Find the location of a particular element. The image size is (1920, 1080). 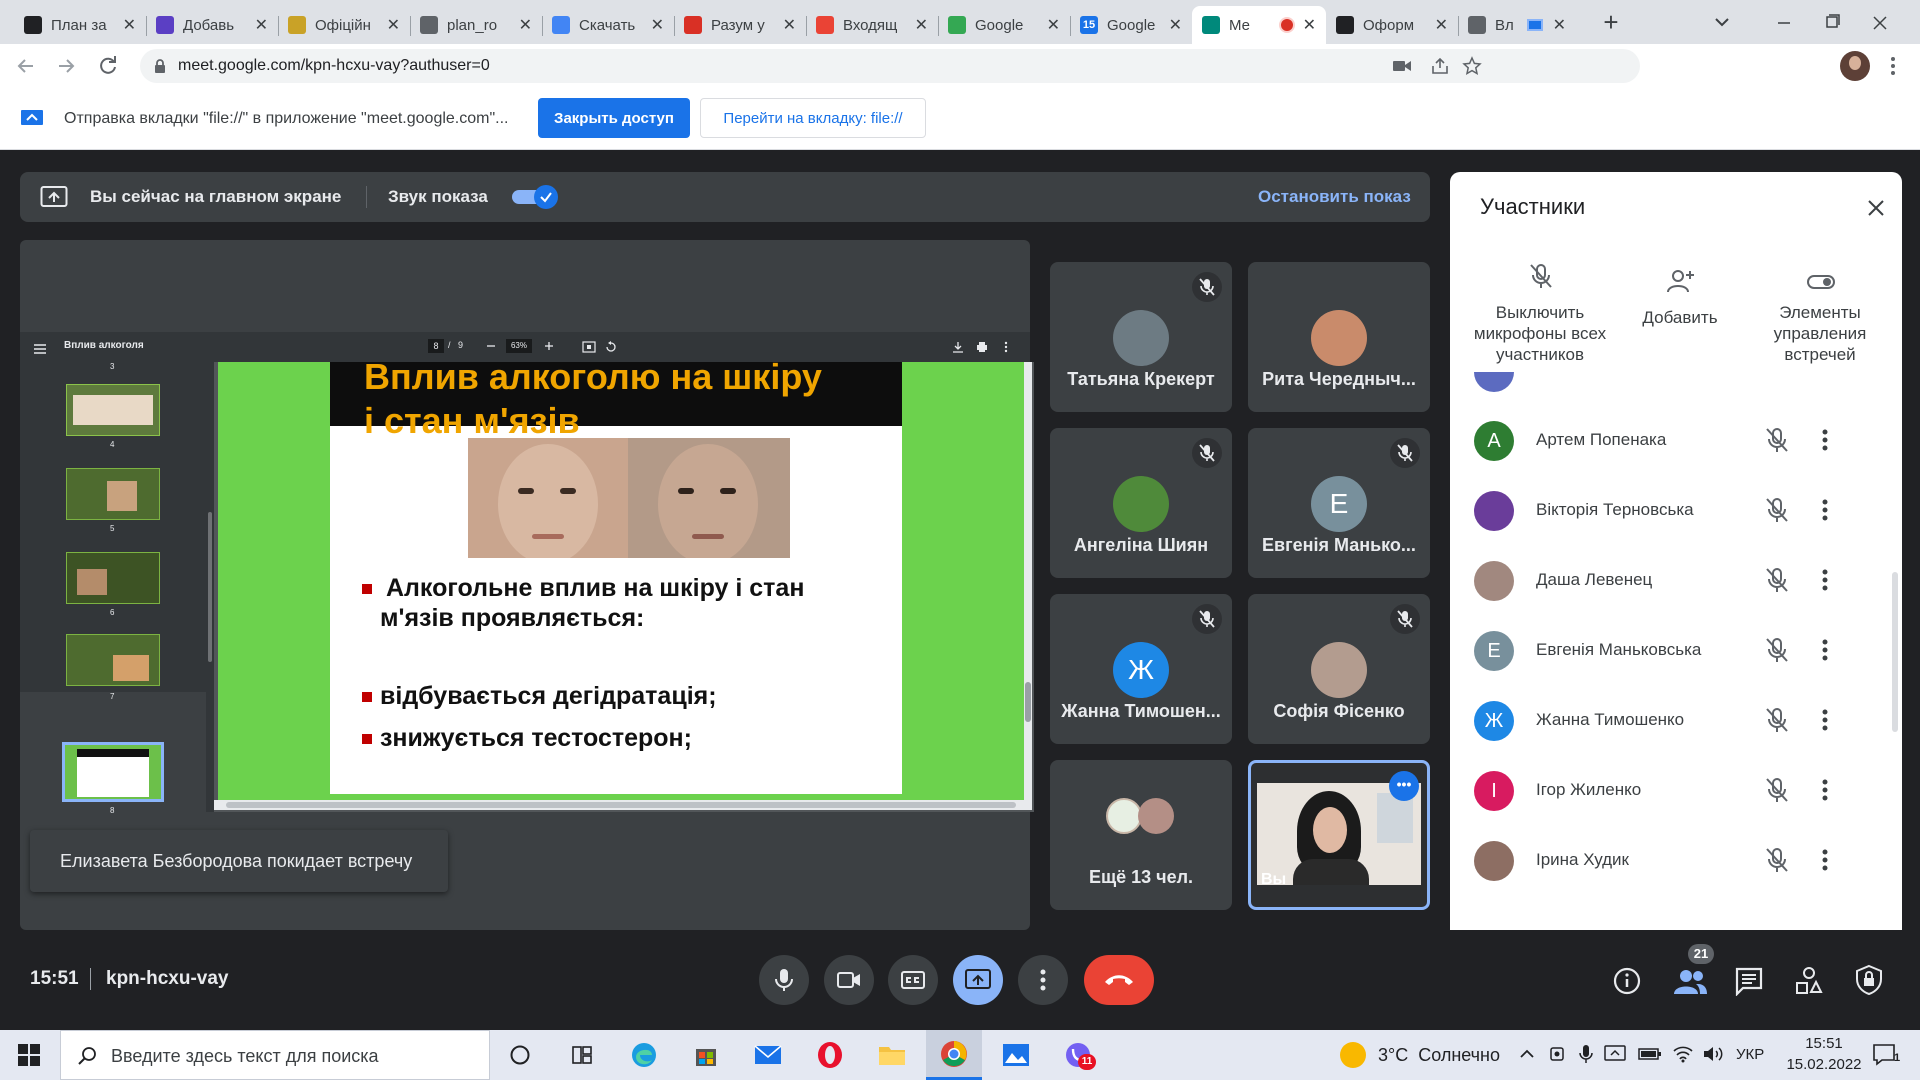

windows-start-button is located at coordinates (29, 1055).